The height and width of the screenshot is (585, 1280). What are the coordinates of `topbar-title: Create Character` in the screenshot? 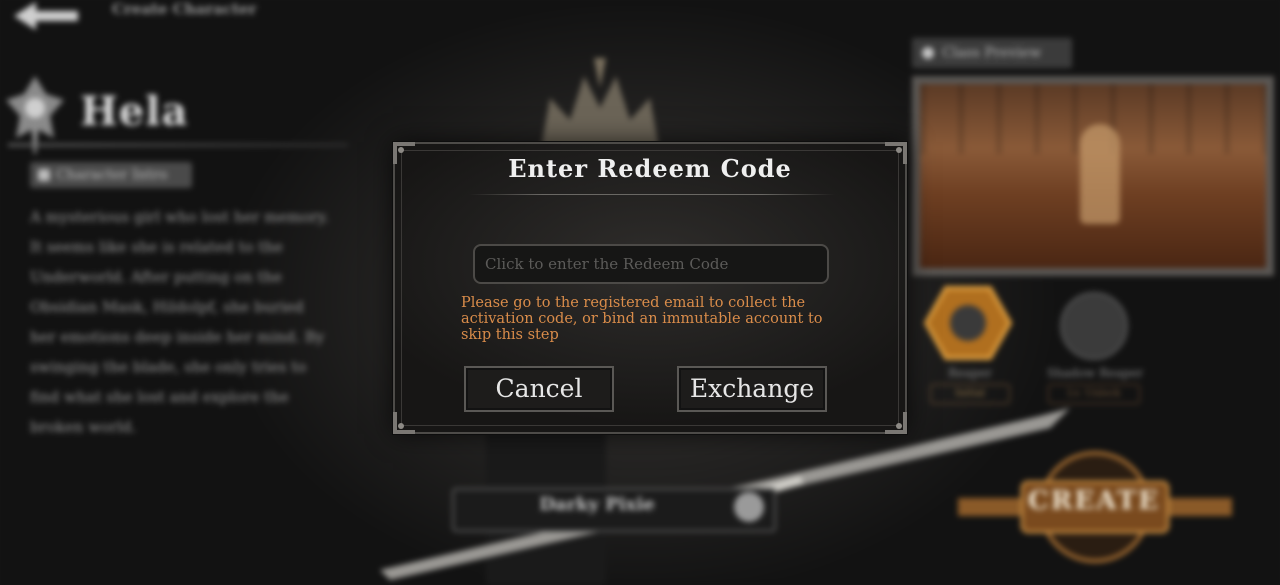 It's located at (184, 9).